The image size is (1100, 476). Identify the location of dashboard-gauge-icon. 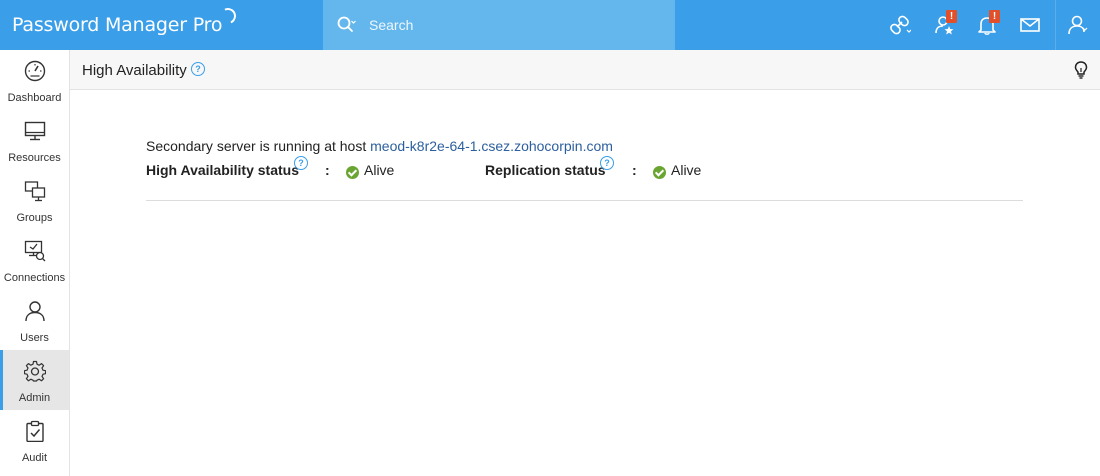
(35, 71).